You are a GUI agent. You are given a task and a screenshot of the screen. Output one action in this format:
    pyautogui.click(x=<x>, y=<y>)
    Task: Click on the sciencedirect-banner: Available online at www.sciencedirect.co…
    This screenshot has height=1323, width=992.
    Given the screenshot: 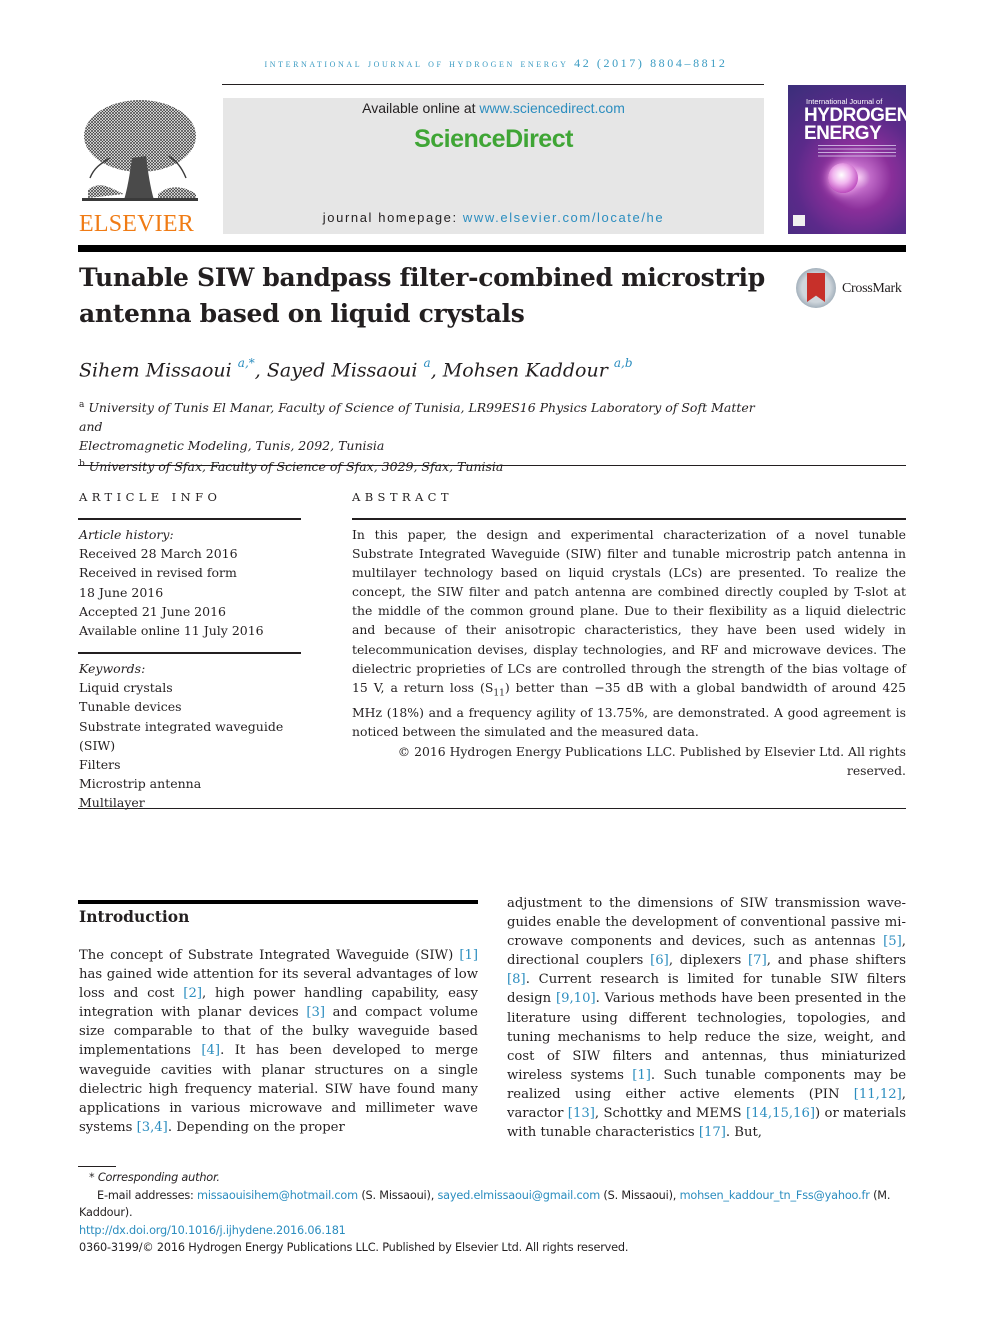 What is the action you would take?
    pyautogui.click(x=493, y=166)
    